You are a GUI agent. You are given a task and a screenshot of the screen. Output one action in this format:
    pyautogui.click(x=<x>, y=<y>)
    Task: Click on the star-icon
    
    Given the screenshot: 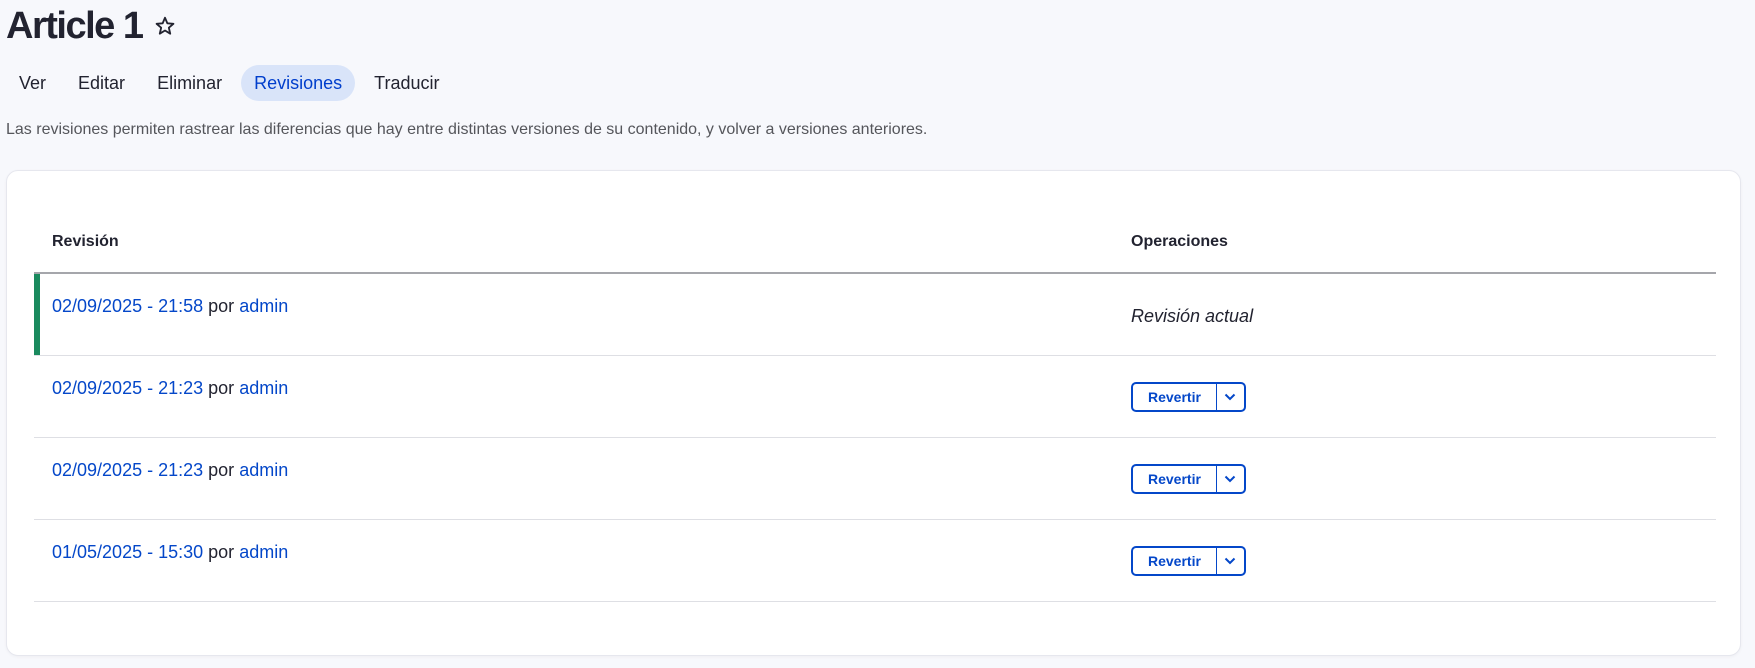 What is the action you would take?
    pyautogui.click(x=165, y=26)
    